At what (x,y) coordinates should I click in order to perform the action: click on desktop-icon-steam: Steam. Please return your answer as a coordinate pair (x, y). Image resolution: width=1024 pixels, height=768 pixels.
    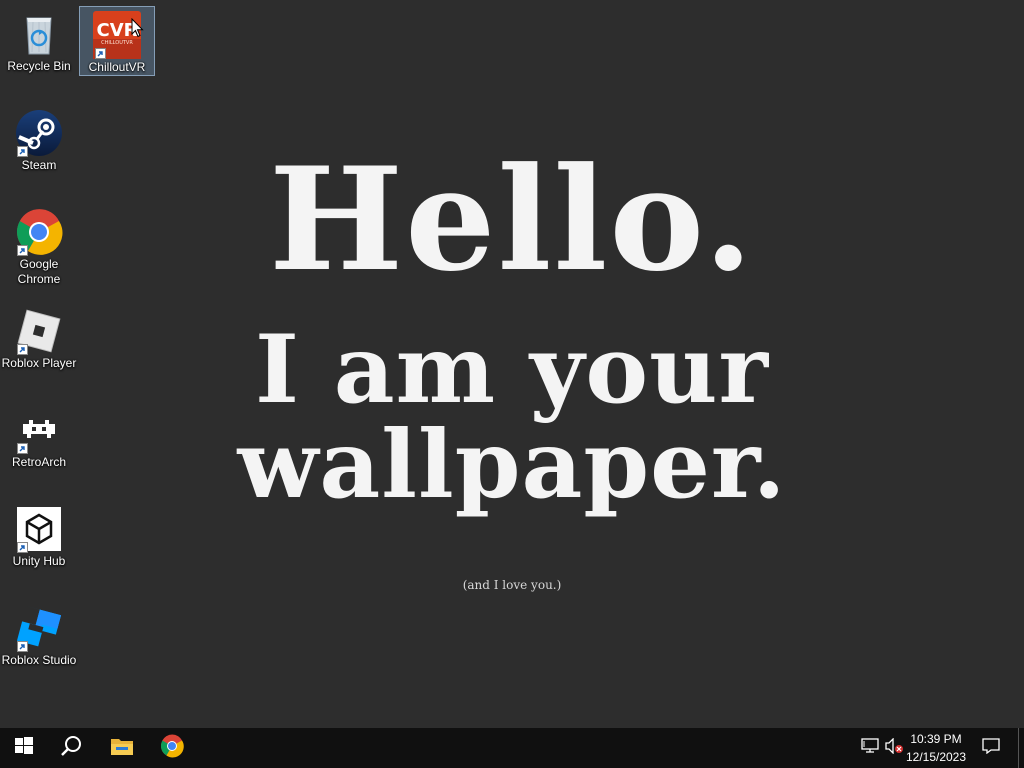
    Looking at the image, I should click on (39, 140).